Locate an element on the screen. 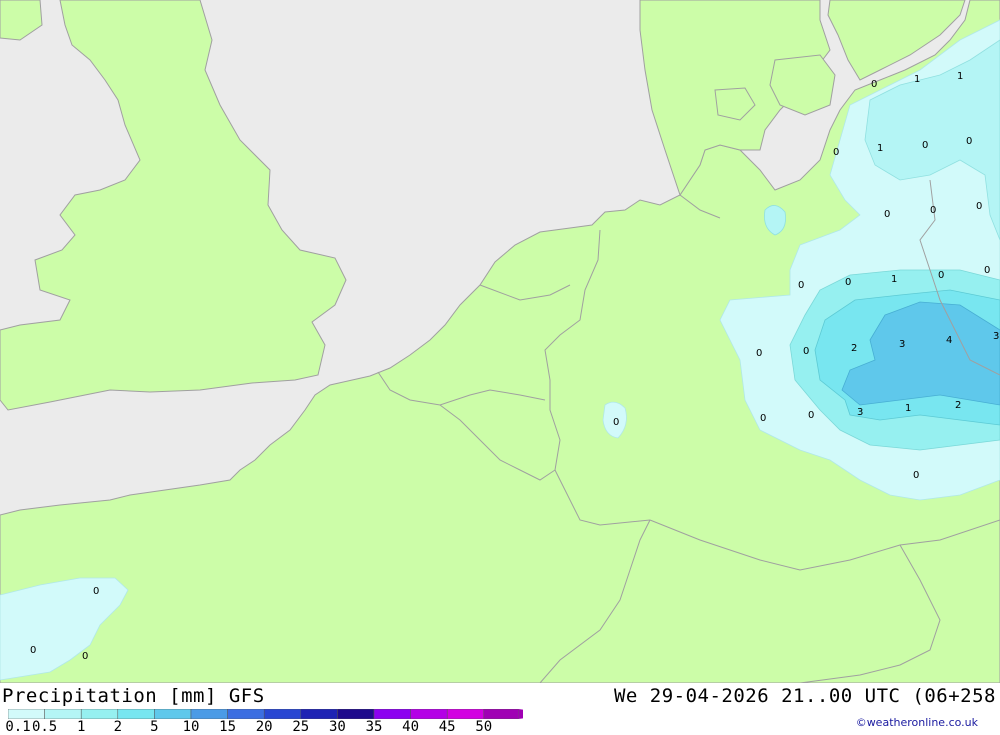 This screenshot has height=735, width=1000. scale-arrow is located at coordinates (520, 714).